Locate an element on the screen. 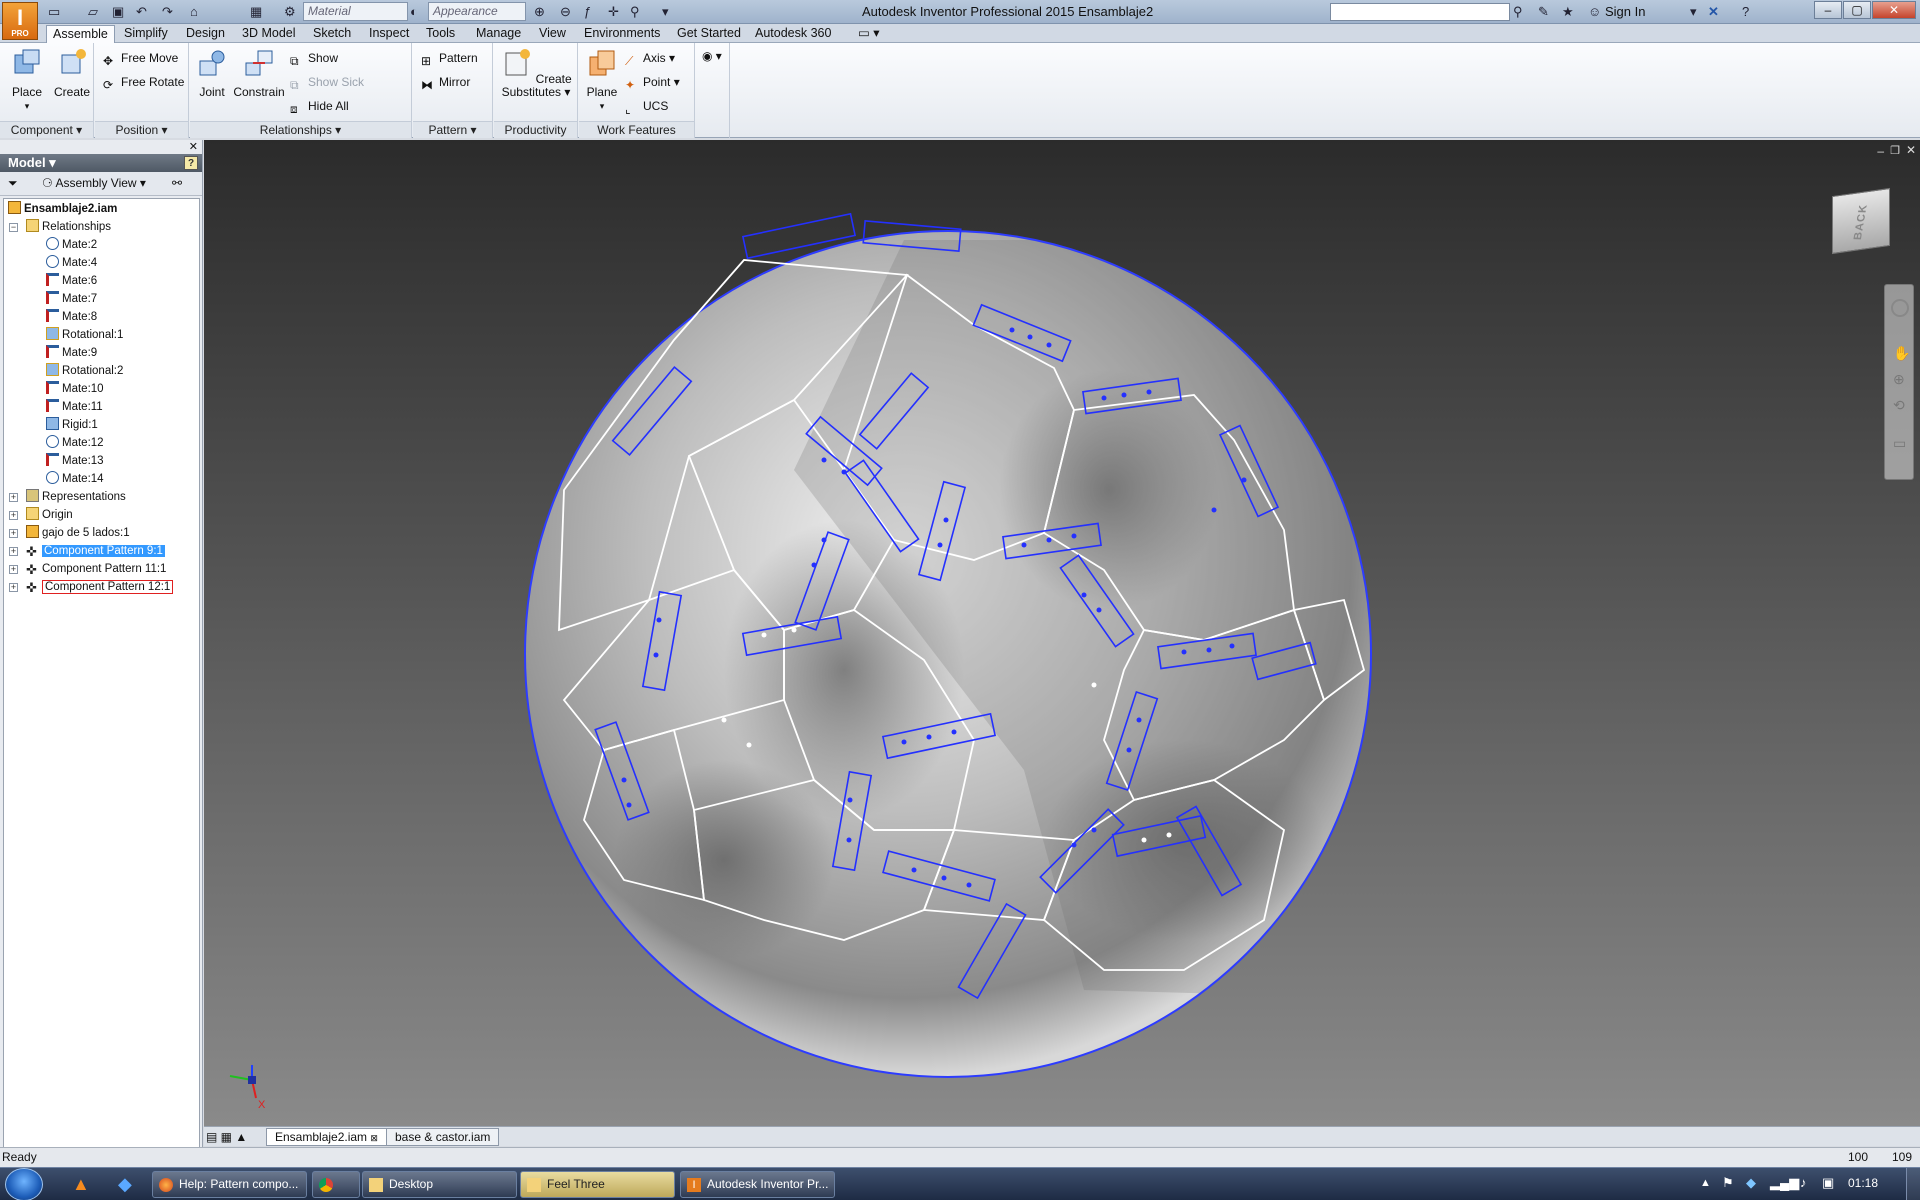 This screenshot has height=1200, width=1920. start-button is located at coordinates (24, 1184).